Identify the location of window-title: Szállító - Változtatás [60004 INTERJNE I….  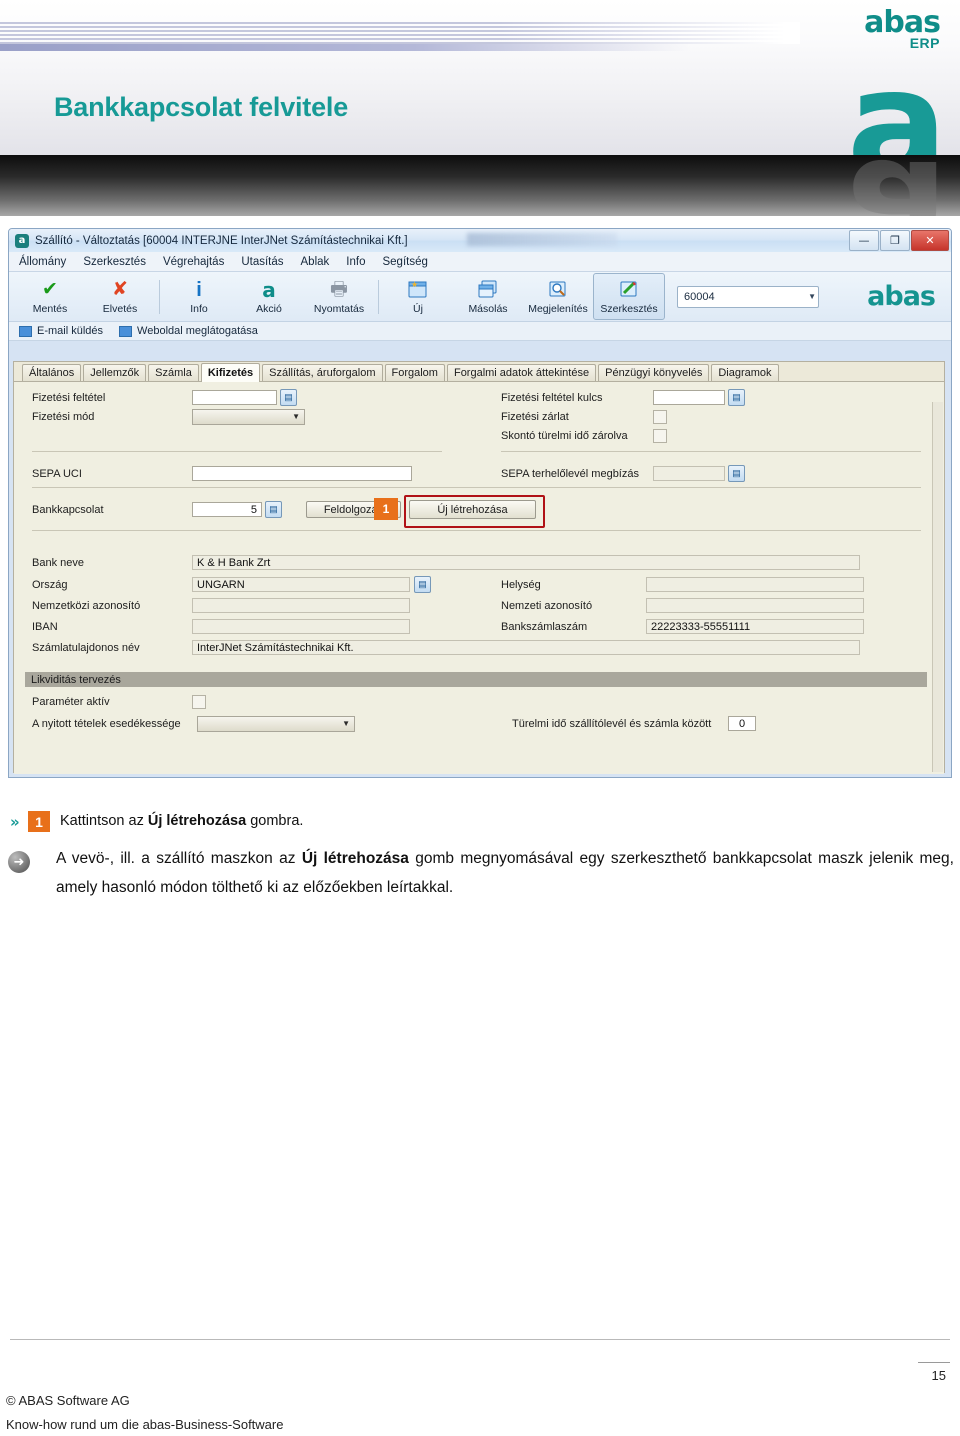
(221, 240).